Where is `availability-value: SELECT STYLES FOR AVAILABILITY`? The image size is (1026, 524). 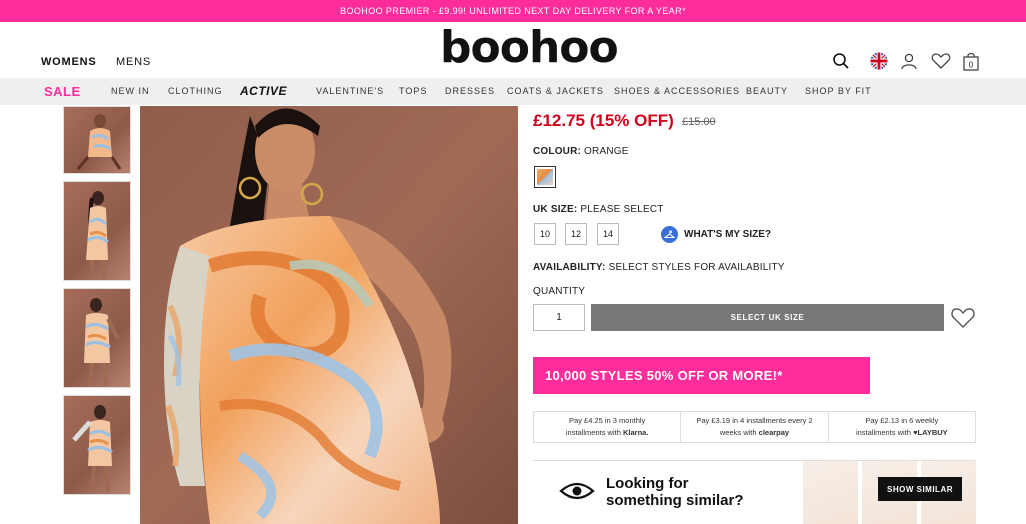 availability-value: SELECT STYLES FOR AVAILABILITY is located at coordinates (696, 267).